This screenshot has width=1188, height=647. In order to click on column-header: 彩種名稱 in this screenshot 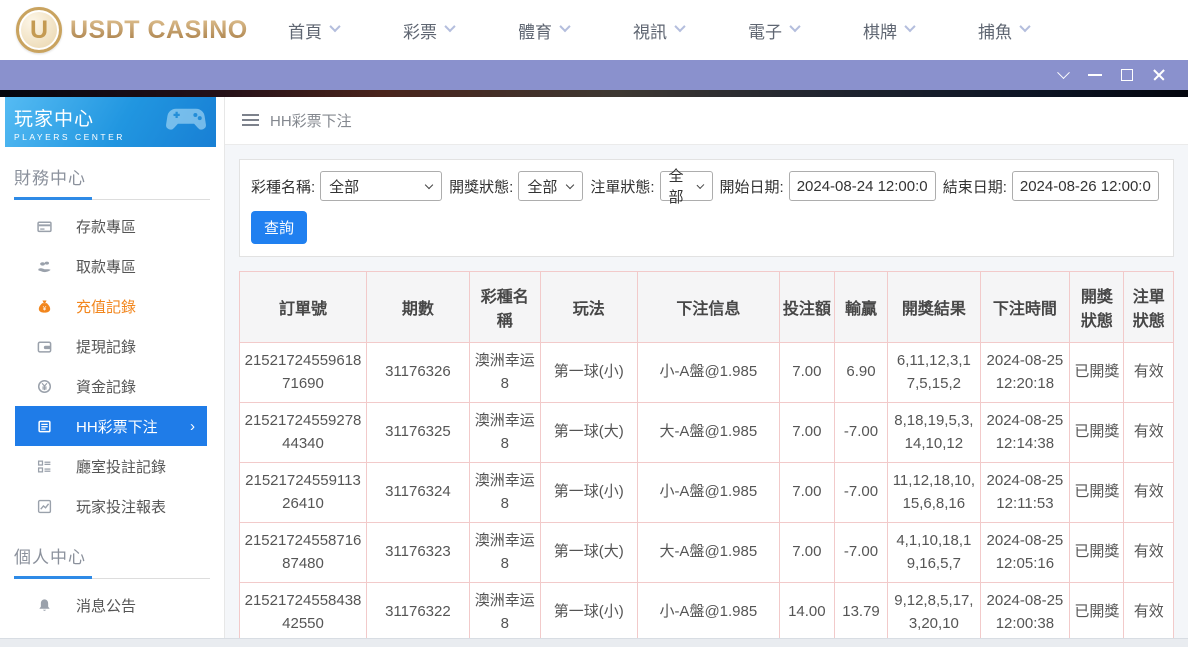, I will do `click(504, 307)`.